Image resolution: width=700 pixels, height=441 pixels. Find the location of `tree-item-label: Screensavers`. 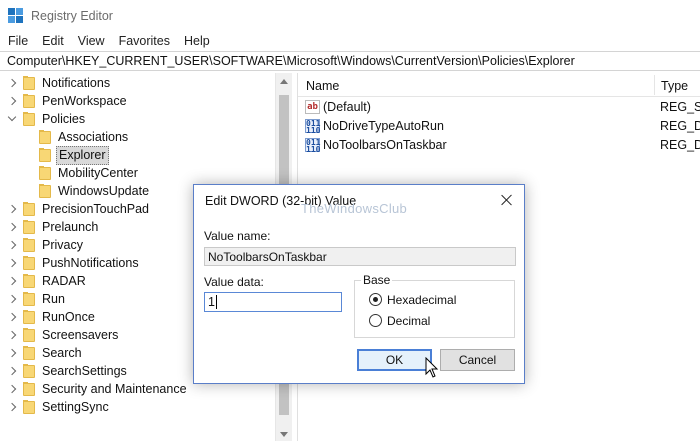

tree-item-label: Screensavers is located at coordinates (80, 334).